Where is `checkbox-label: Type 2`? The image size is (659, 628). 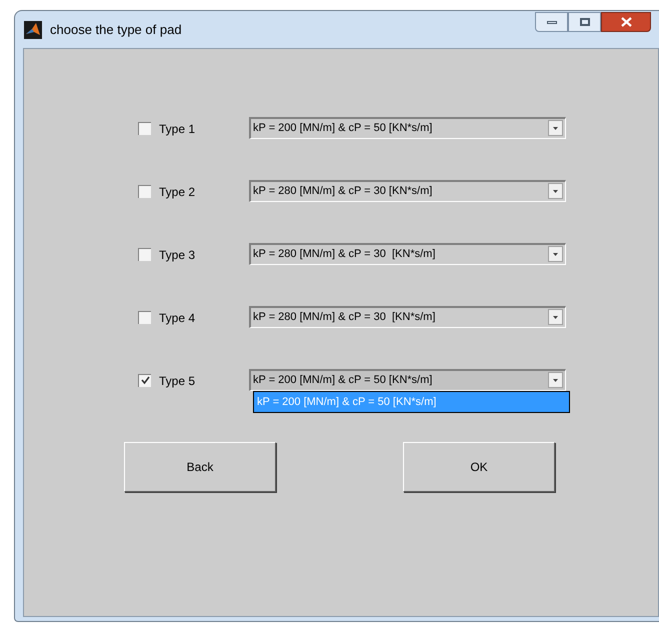 checkbox-label: Type 2 is located at coordinates (177, 192).